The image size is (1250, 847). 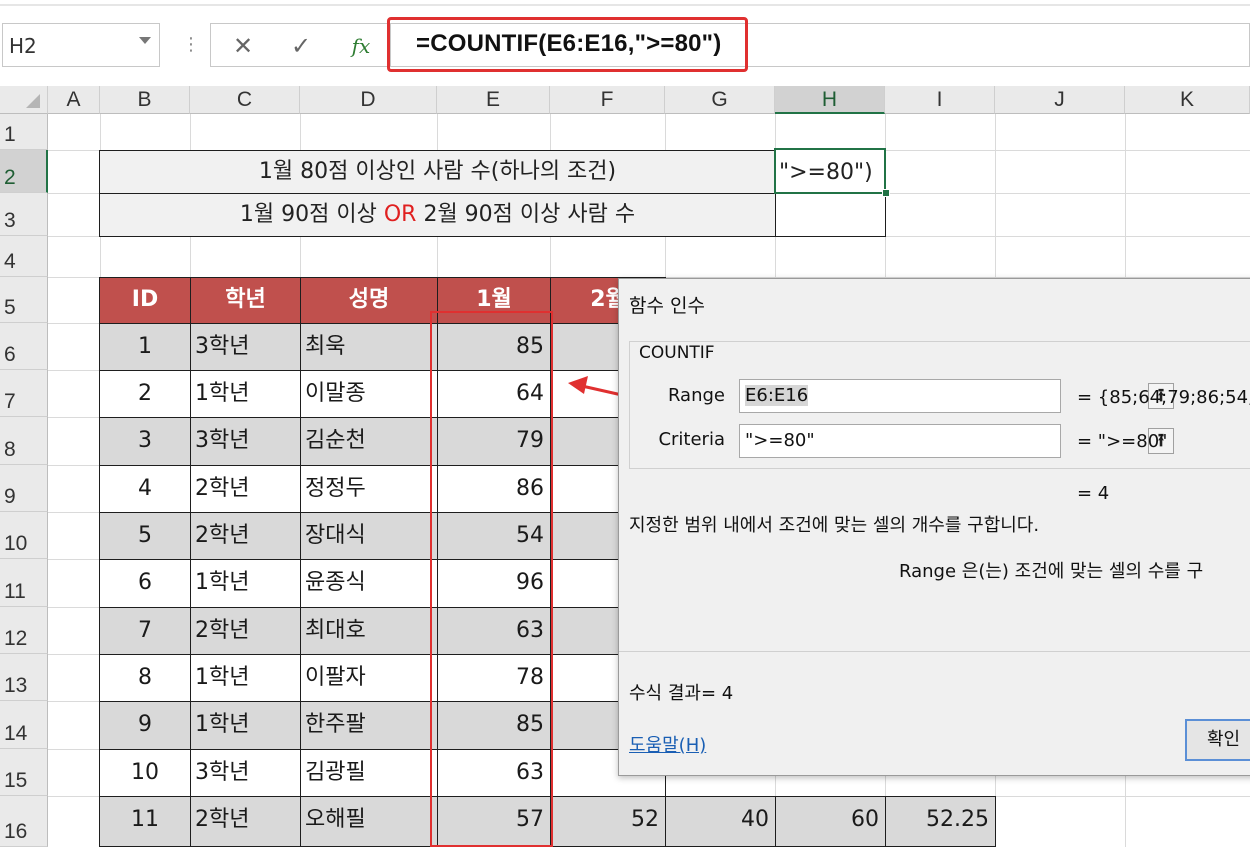 I want to click on table-cell: 10, so click(x=145, y=773).